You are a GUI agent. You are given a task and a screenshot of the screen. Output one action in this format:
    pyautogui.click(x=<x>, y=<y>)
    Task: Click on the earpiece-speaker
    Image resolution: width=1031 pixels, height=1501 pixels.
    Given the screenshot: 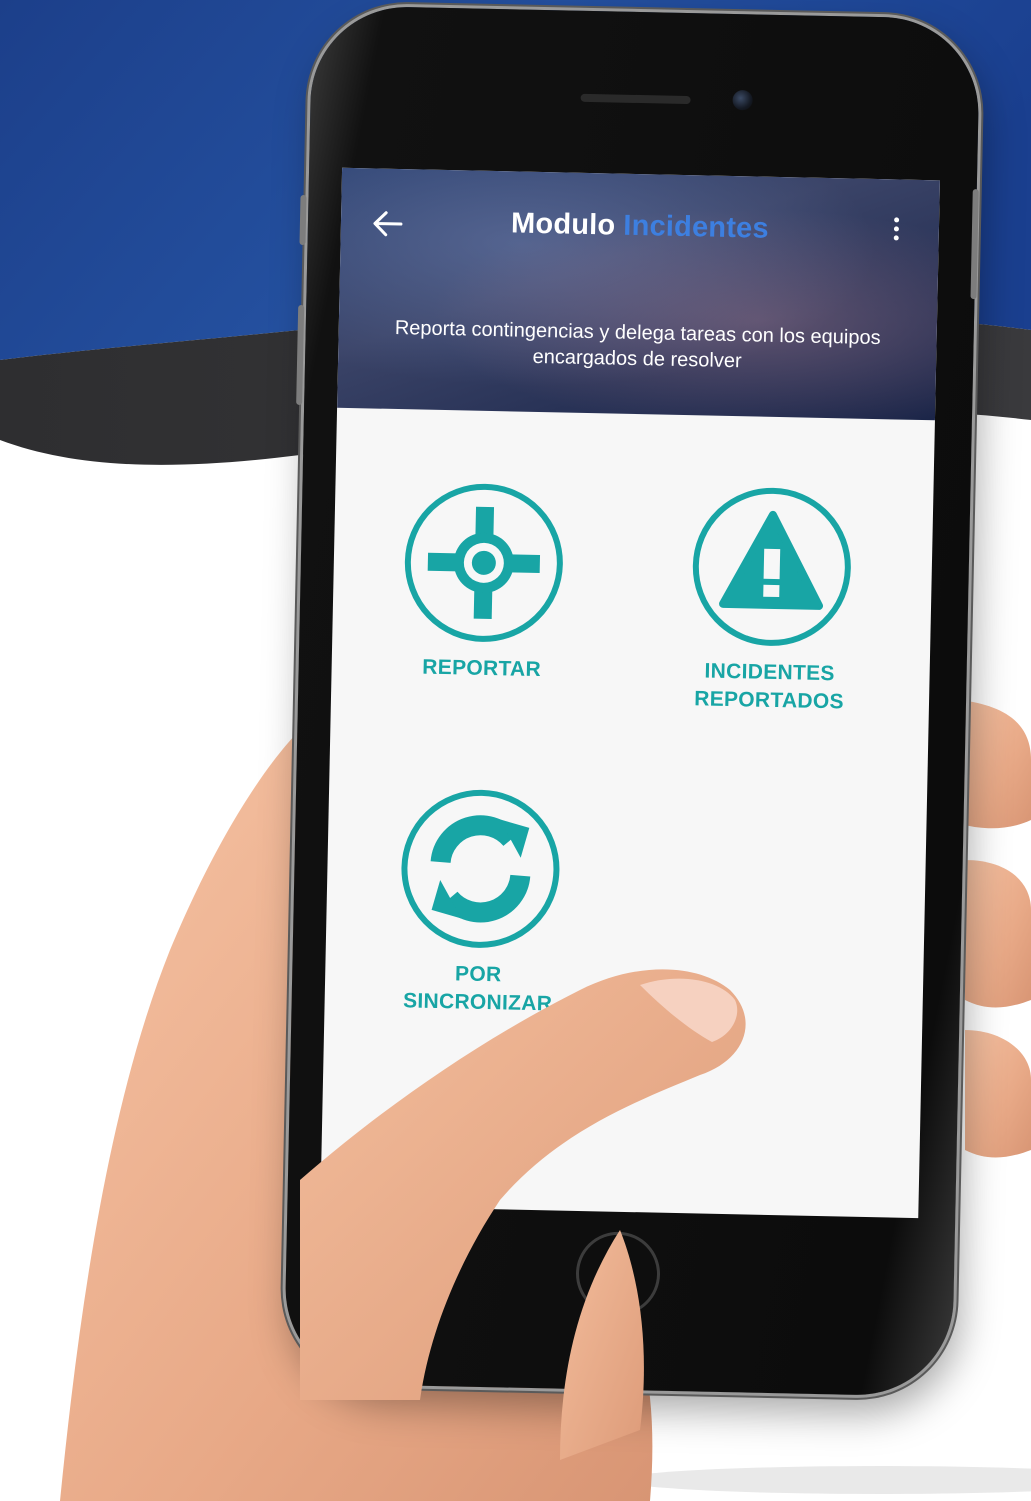 What is the action you would take?
    pyautogui.click(x=635, y=99)
    